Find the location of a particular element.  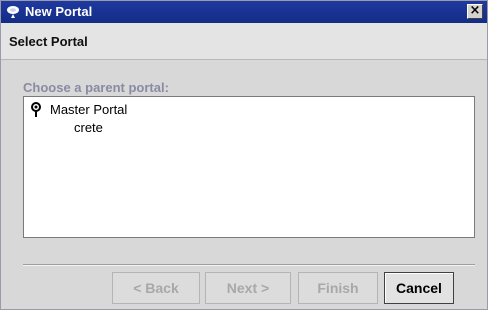

close-button: × is located at coordinates (475, 11).